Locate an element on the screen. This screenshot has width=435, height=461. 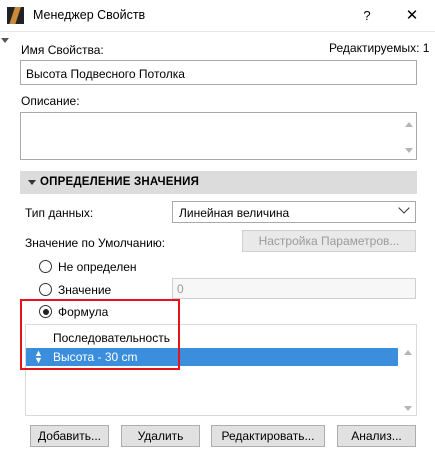
list-scroll-down-icon is located at coordinates (408, 408).